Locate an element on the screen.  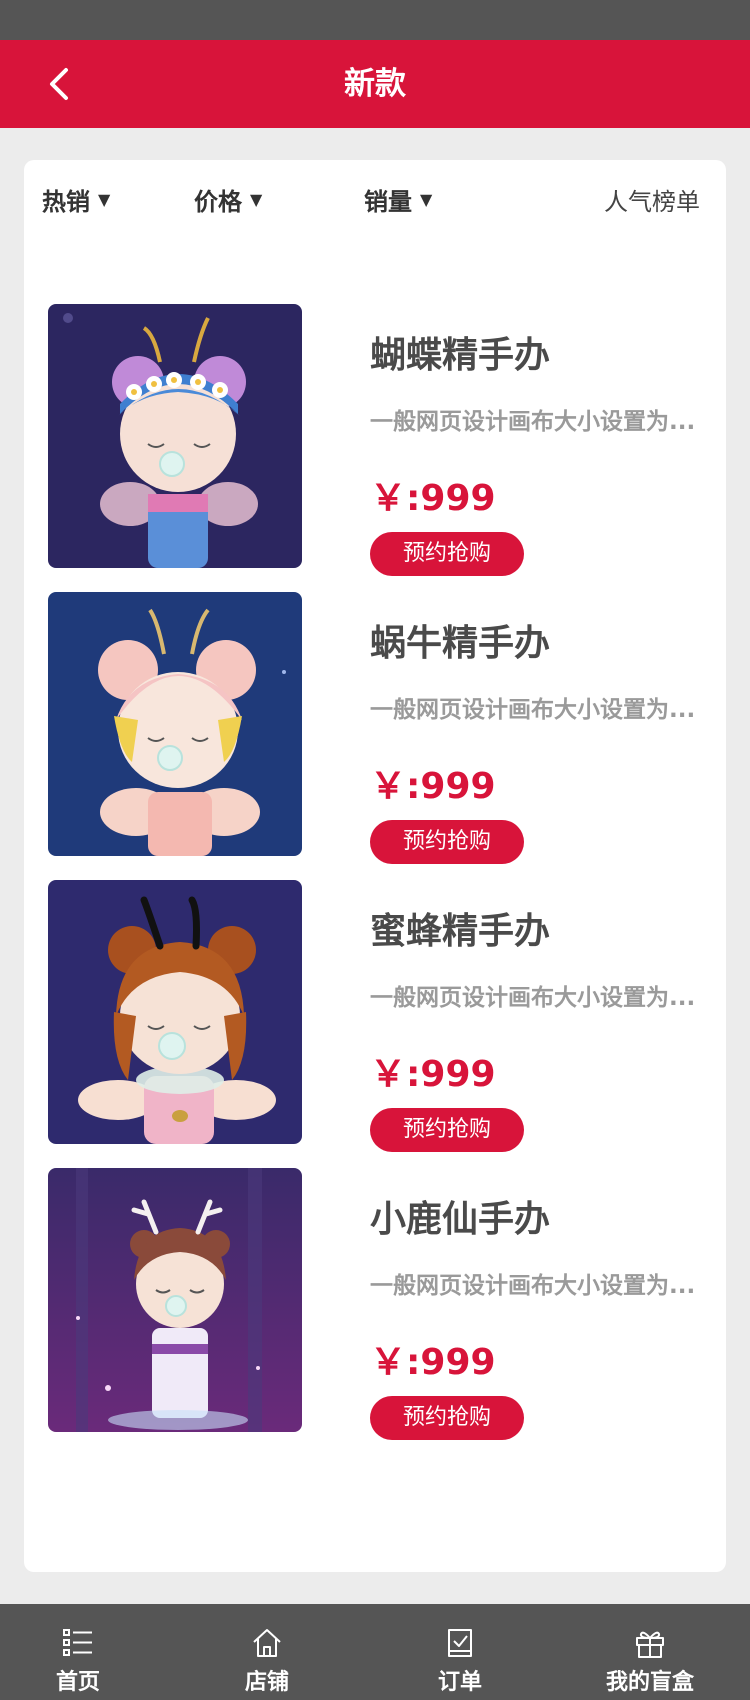
gift-box-icon is located at coordinates (650, 1644).